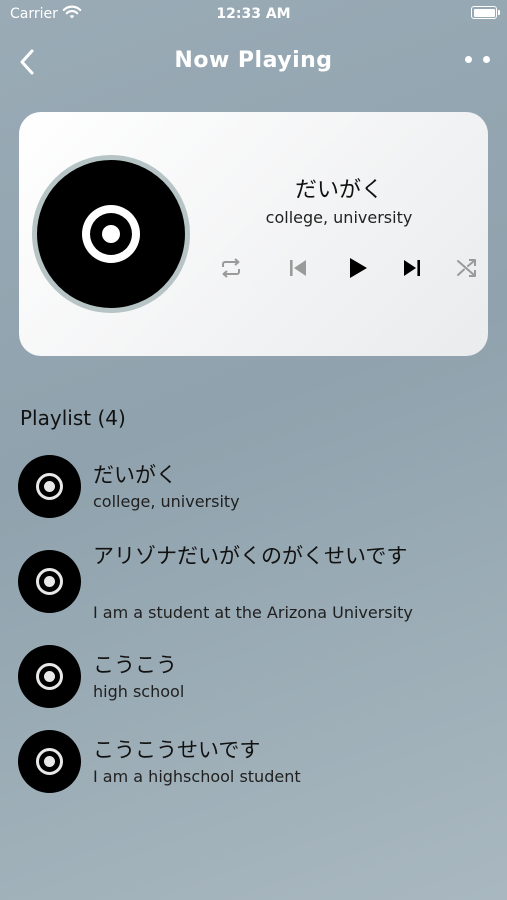  What do you see at coordinates (166, 501) in the screenshot?
I see `playlist-item-subtitle: college, university` at bounding box center [166, 501].